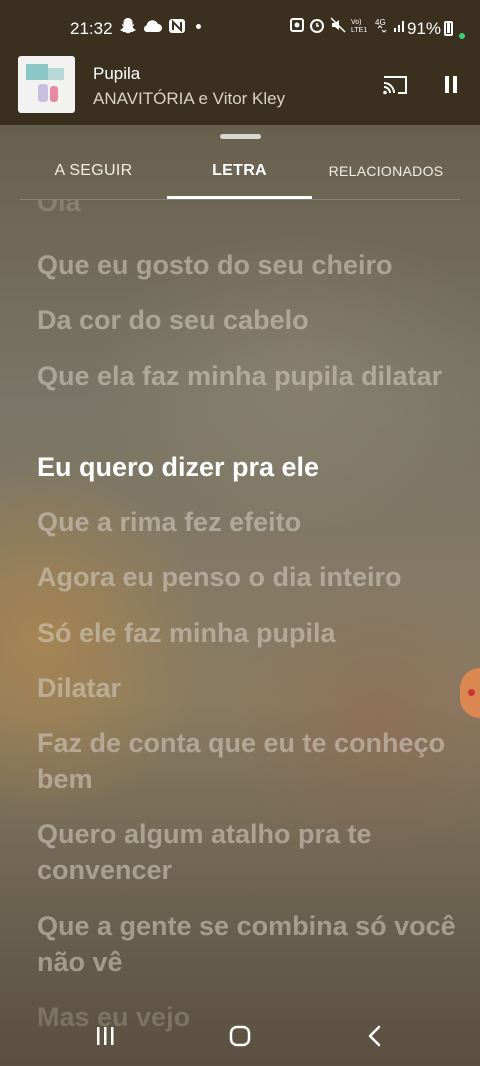 The image size is (480, 1066). What do you see at coordinates (424, 28) in the screenshot?
I see `battery-percent: 91%` at bounding box center [424, 28].